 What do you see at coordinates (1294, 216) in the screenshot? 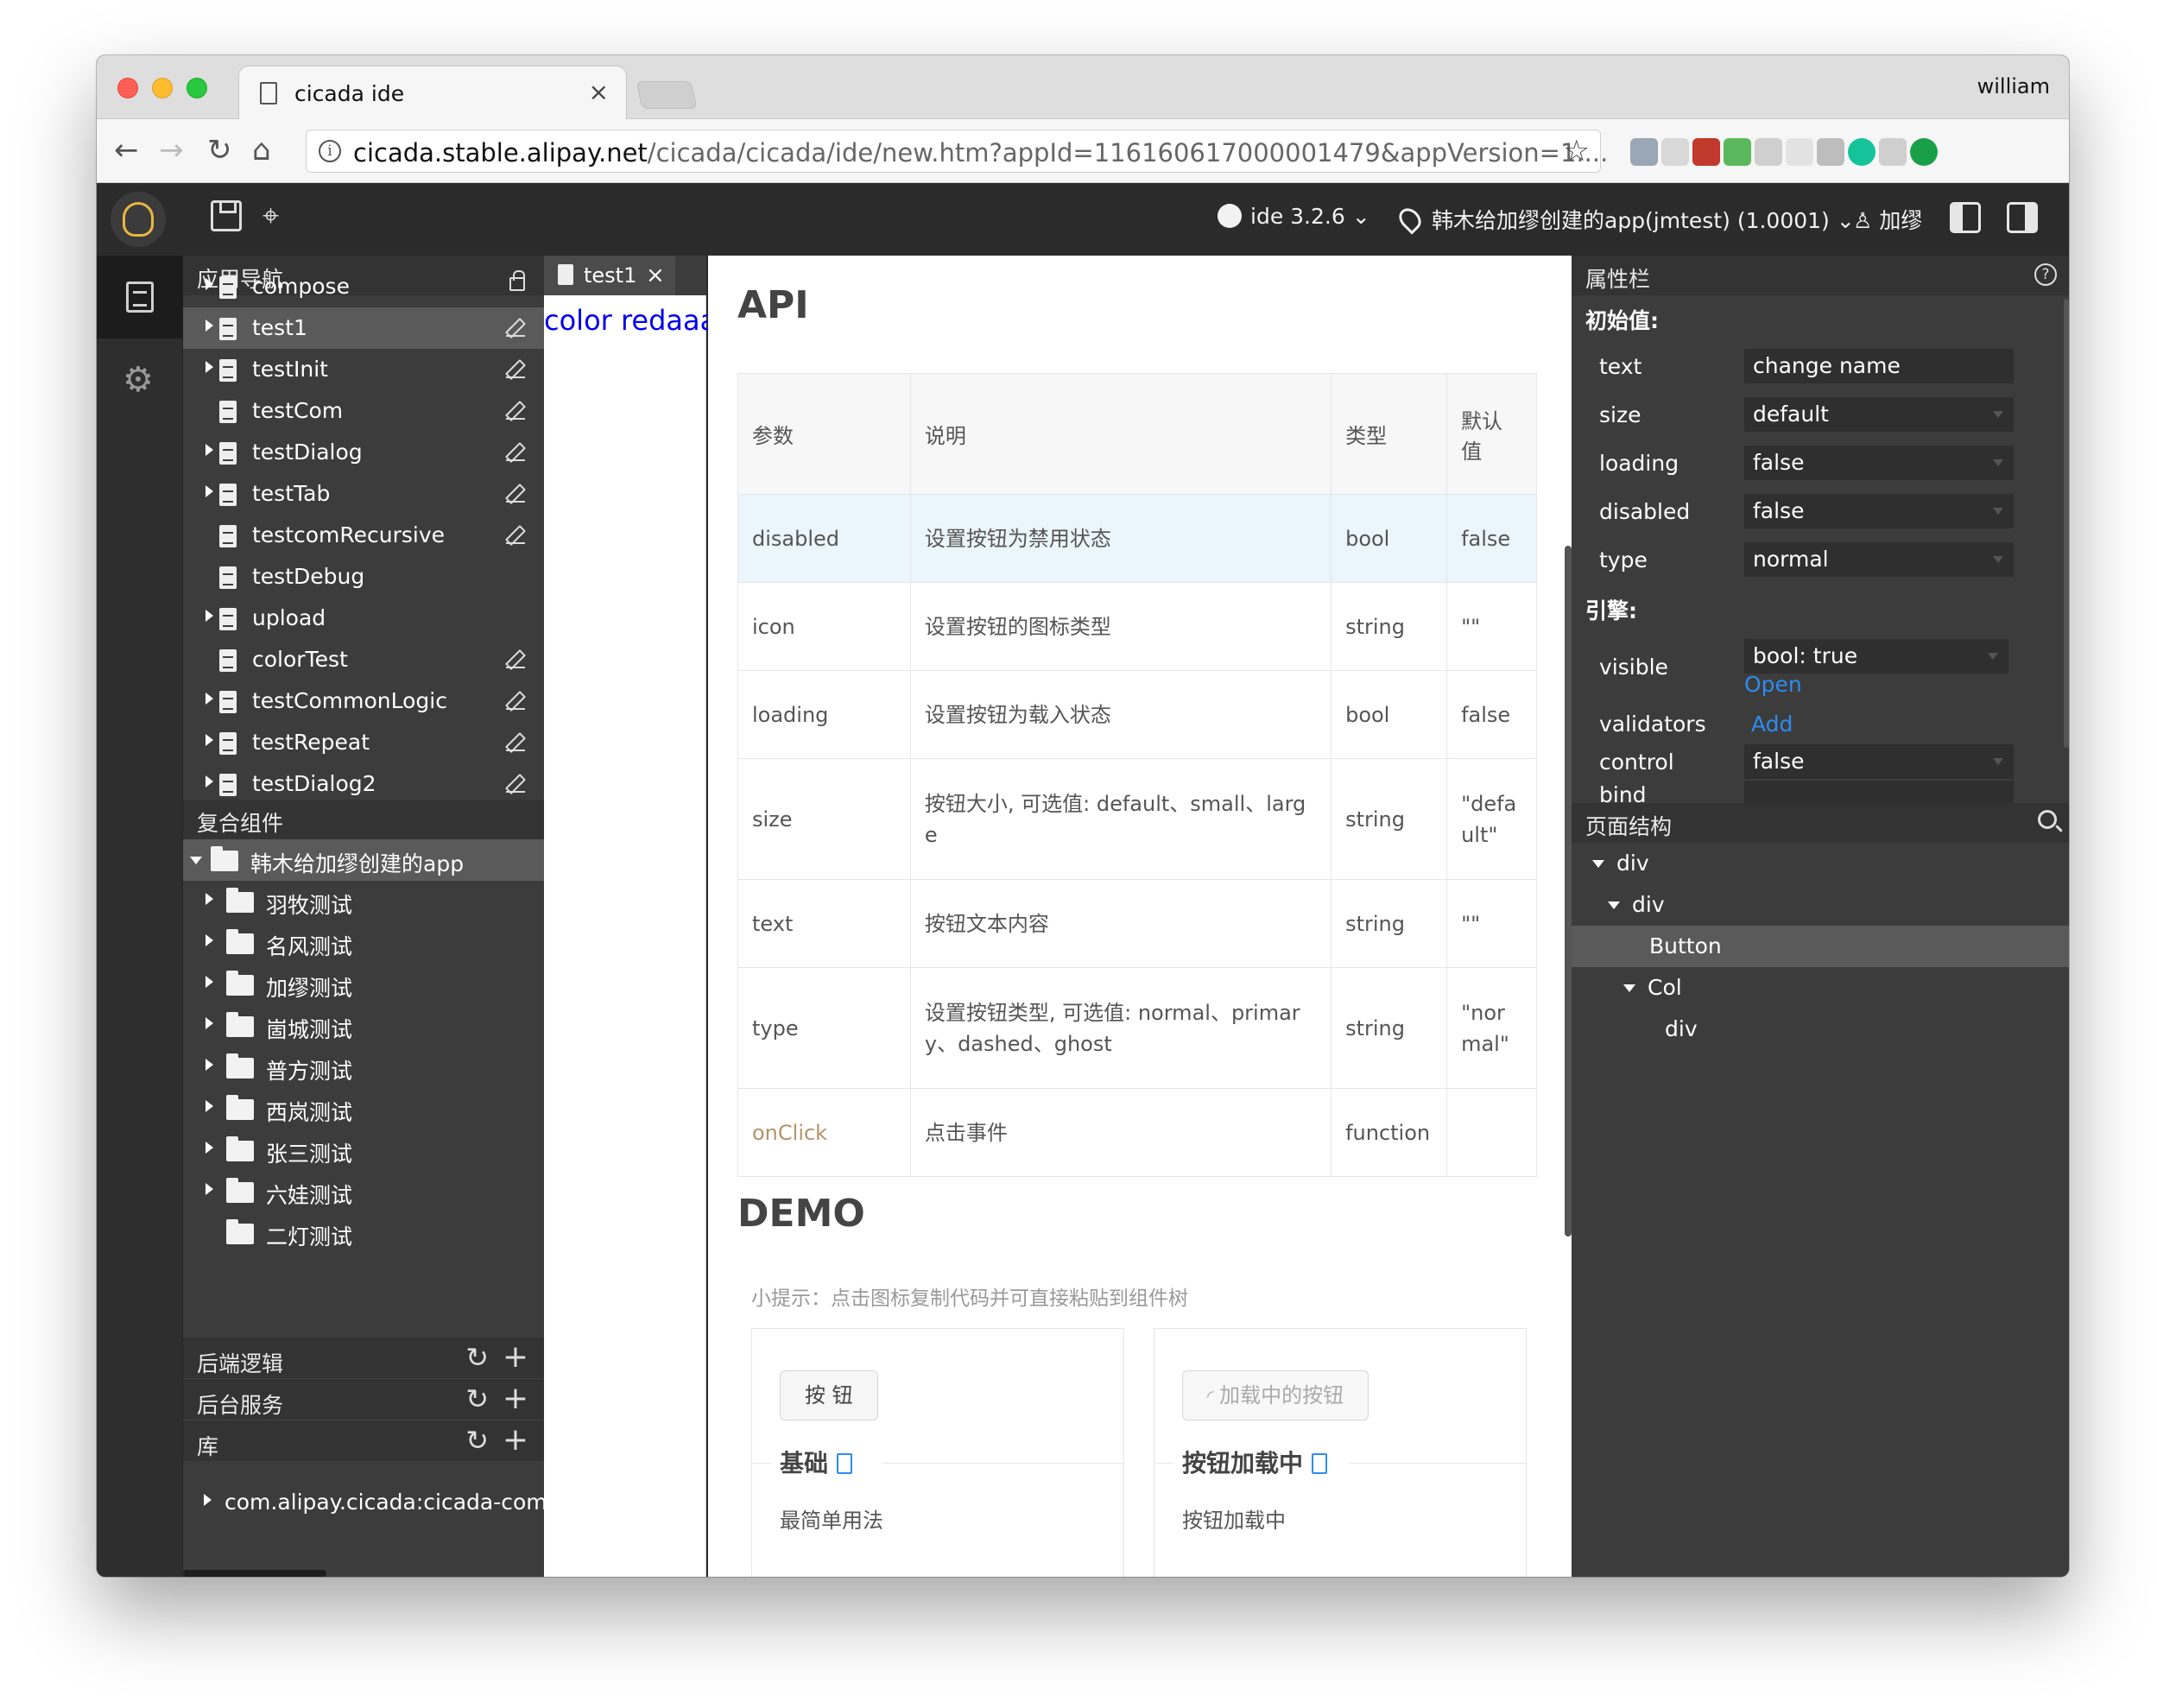
I see `ide-version-dropdown: ide 3.2.6 ⌄` at bounding box center [1294, 216].